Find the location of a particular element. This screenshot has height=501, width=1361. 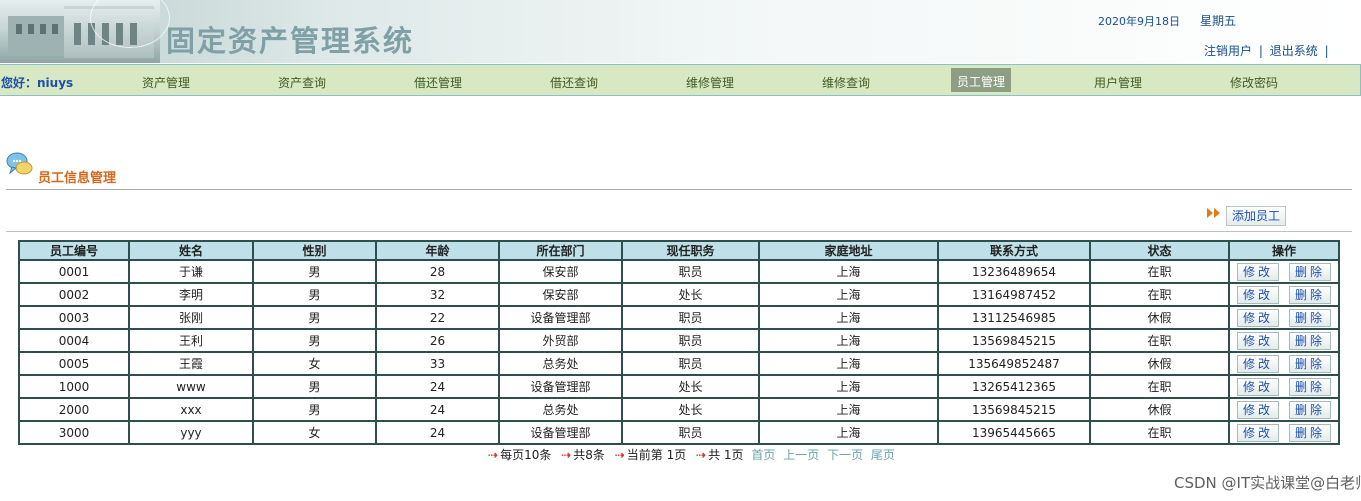

next-page-link: 下一页 is located at coordinates (845, 455).